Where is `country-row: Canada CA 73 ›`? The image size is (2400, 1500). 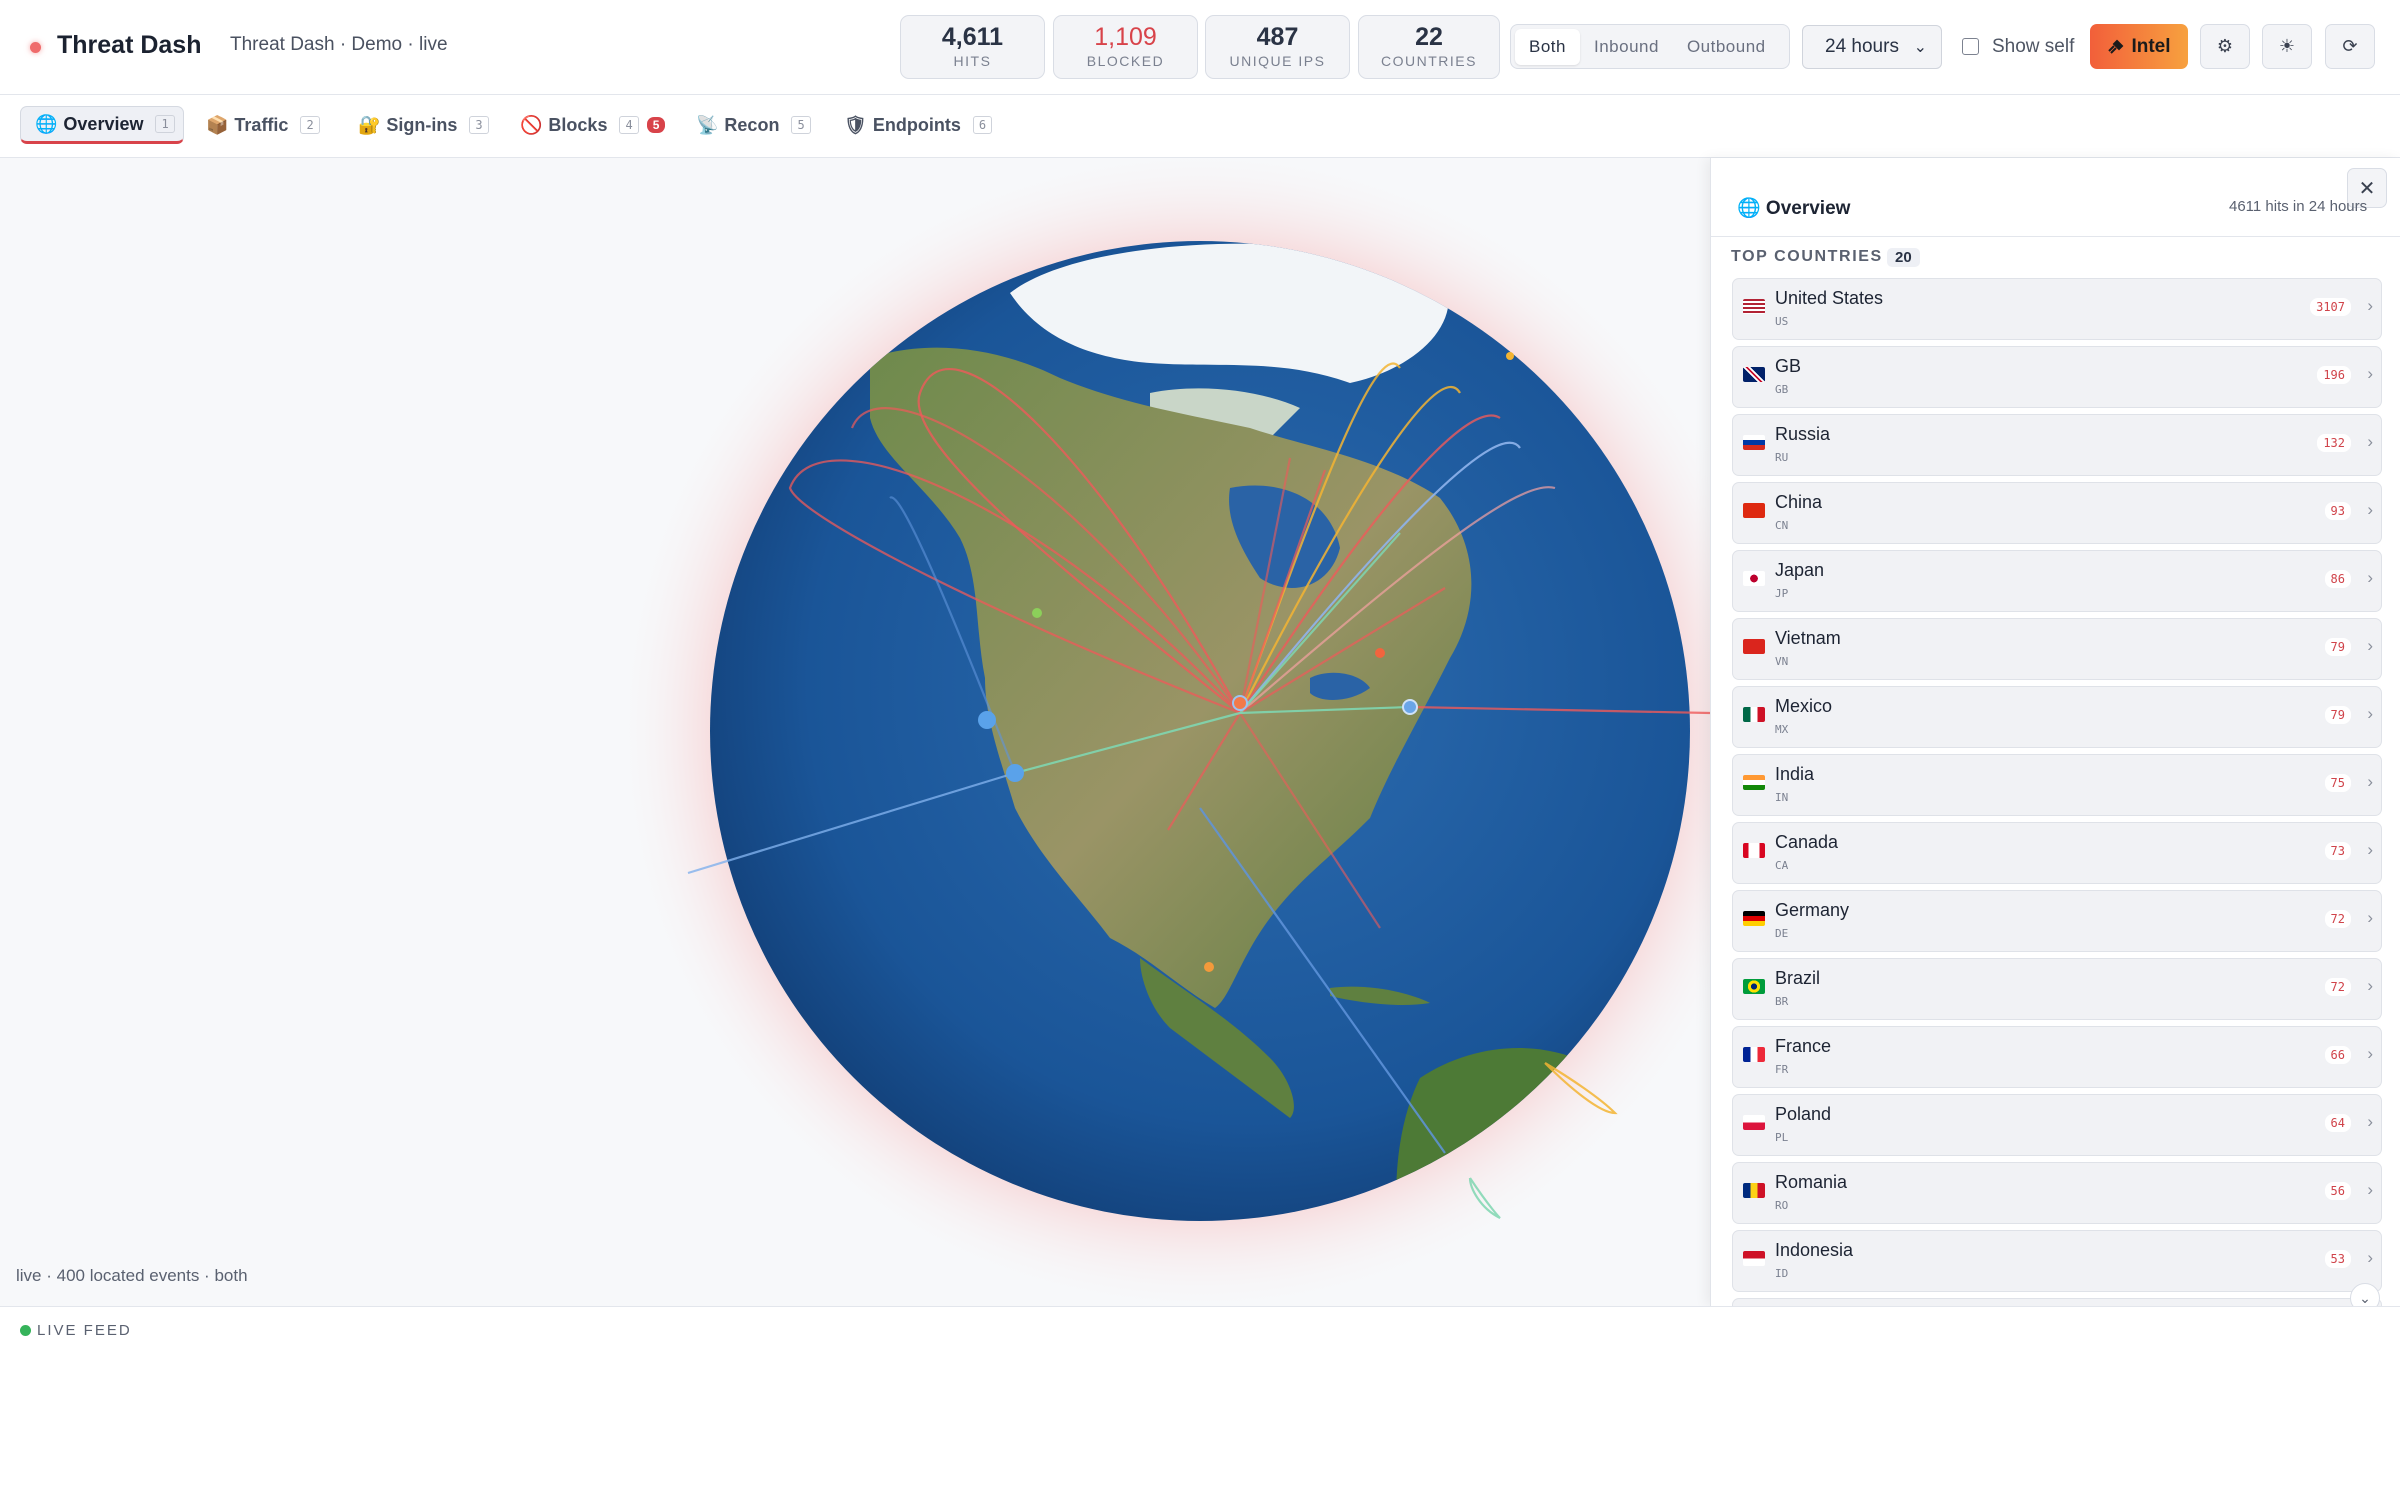
country-row: Canada CA 73 › is located at coordinates (2057, 853).